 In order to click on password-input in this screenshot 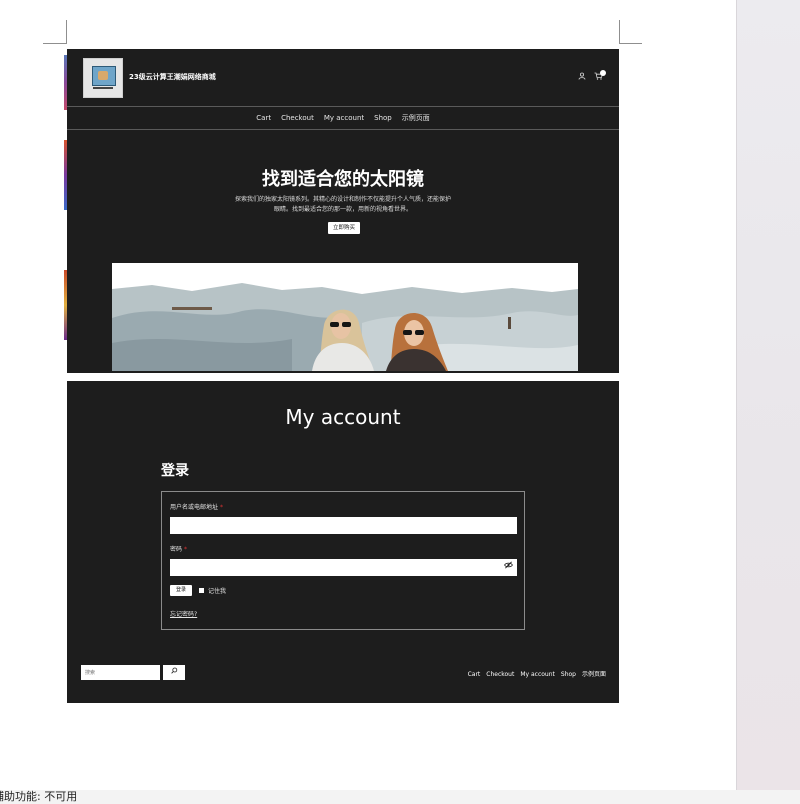, I will do `click(343, 567)`.